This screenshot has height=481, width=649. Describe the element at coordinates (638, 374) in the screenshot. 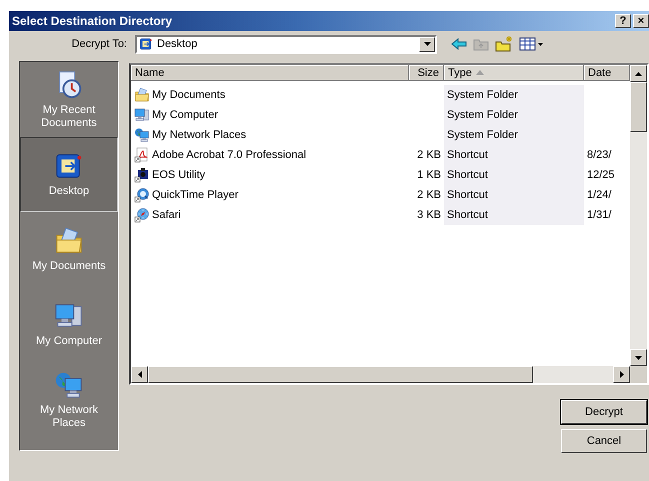

I see `scrollbar-corner` at that location.